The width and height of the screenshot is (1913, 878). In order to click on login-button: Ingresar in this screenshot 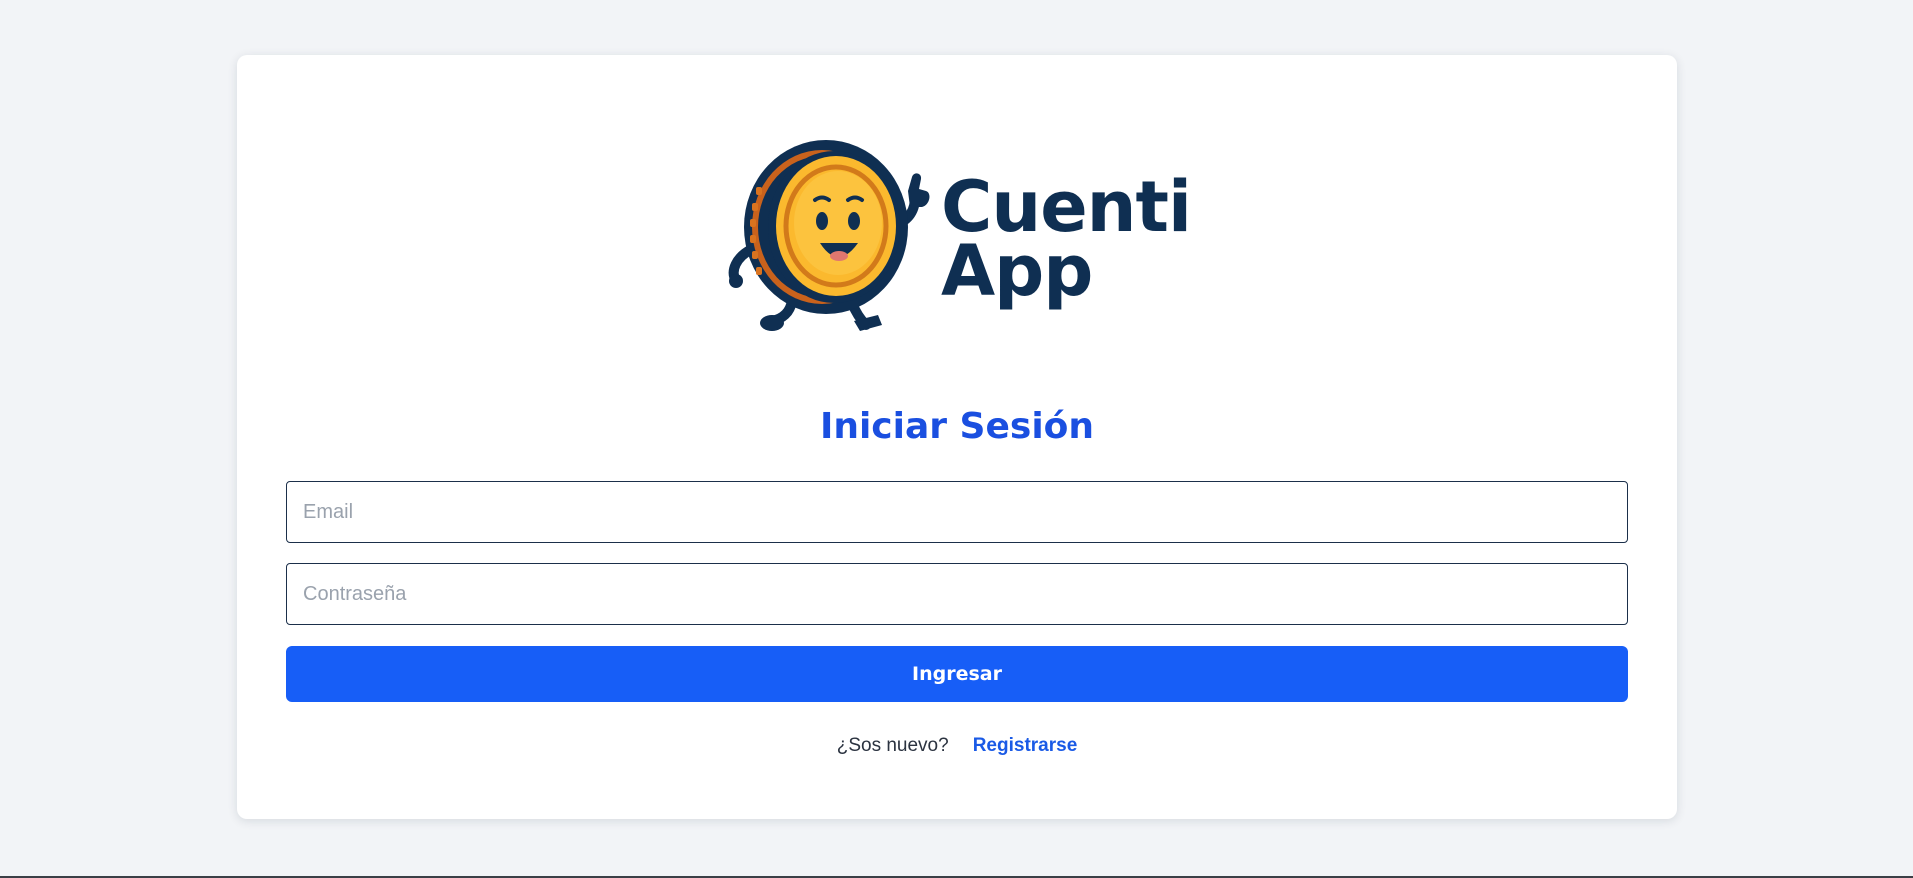, I will do `click(957, 674)`.